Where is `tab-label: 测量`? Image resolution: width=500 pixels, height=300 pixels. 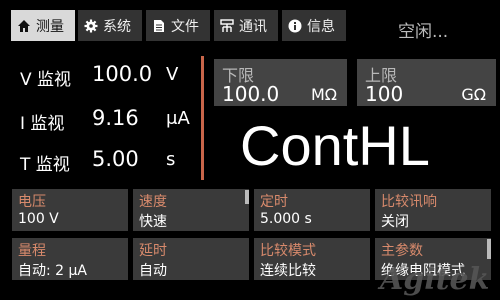 tab-label: 测量 is located at coordinates (50, 26).